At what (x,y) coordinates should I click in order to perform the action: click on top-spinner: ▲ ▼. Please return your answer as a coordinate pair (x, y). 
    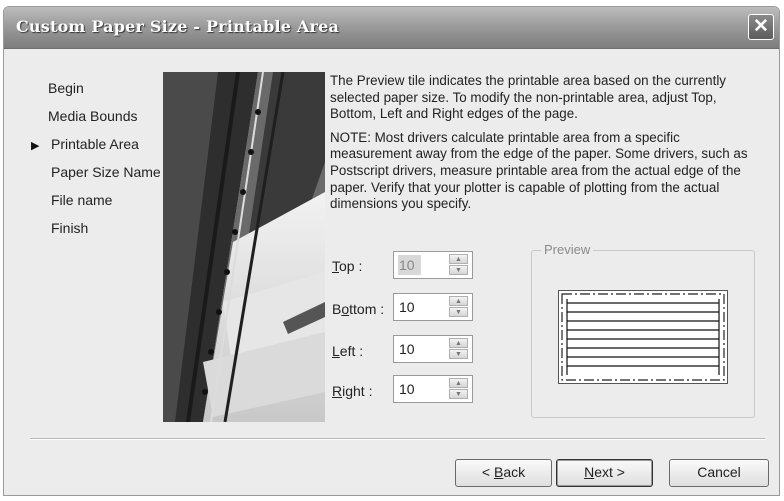
    Looking at the image, I should click on (458, 265).